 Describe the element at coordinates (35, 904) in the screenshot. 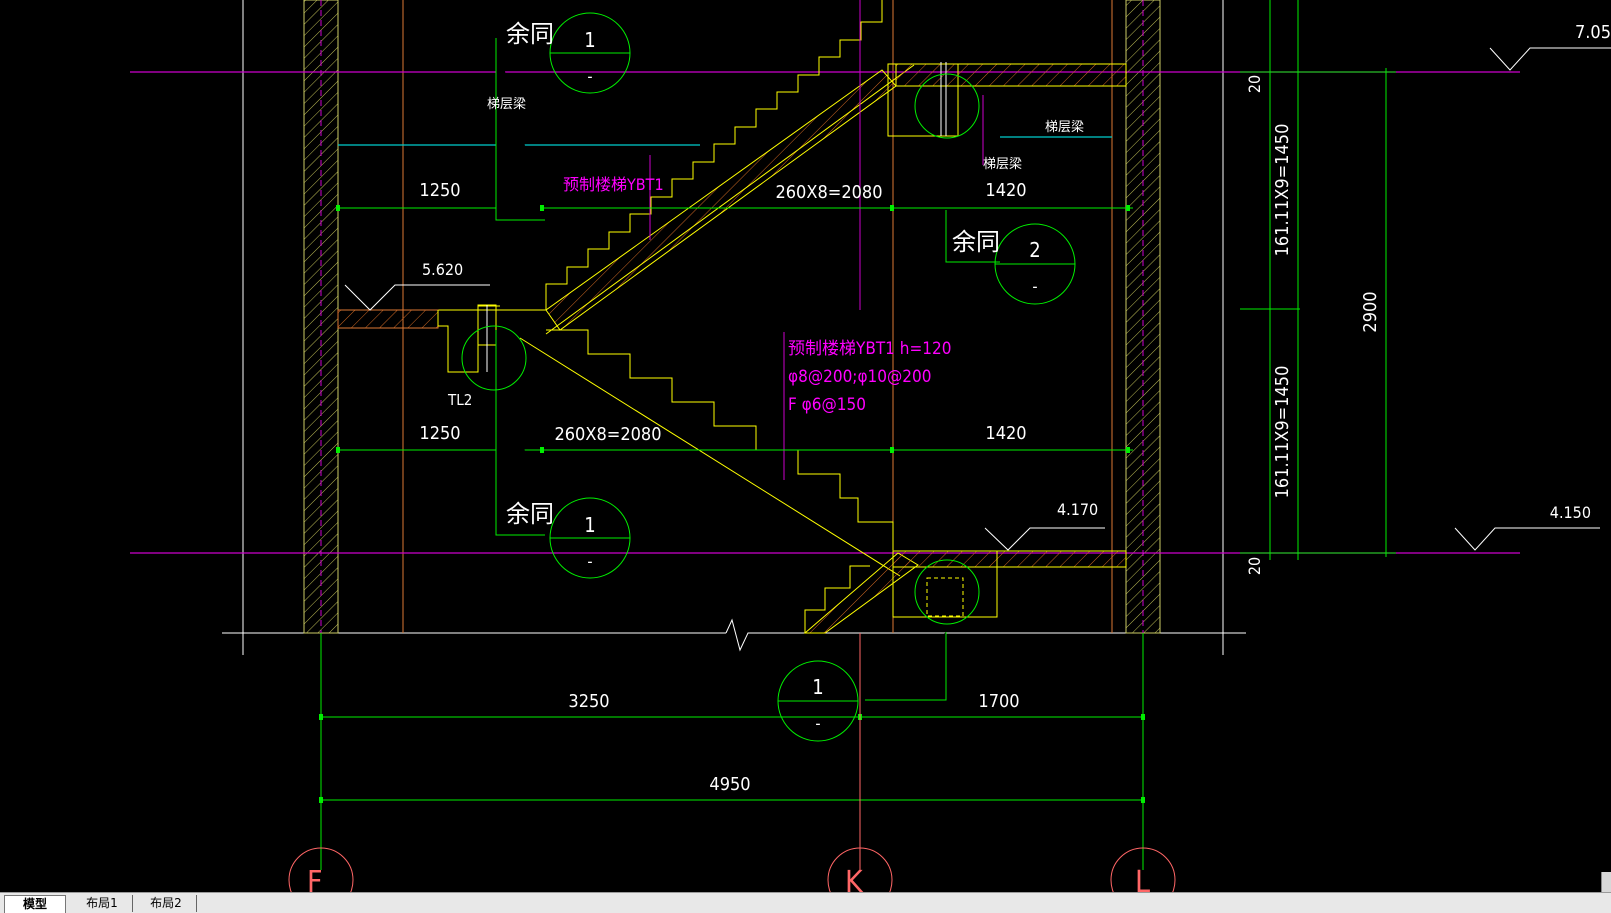

I see `tab-model: 模型` at that location.